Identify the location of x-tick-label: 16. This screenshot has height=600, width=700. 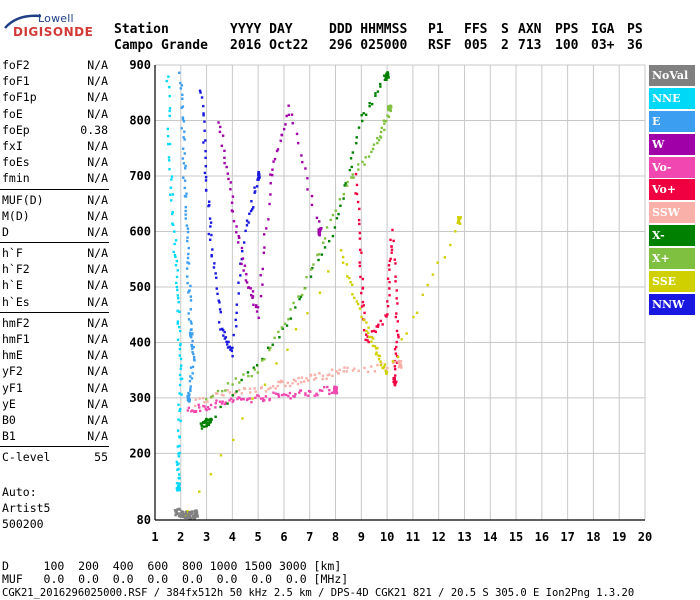
(542, 537).